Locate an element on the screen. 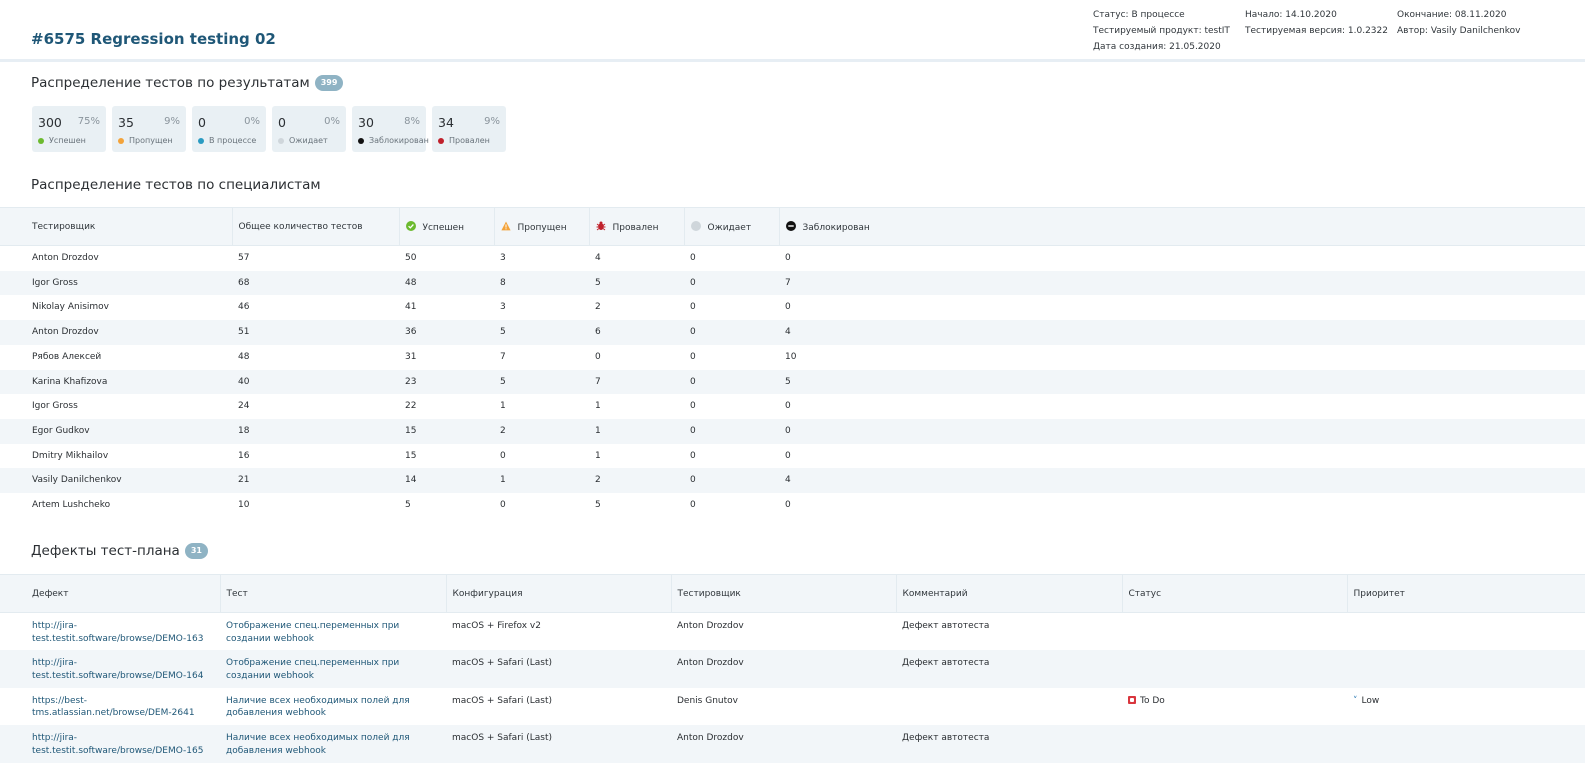  result-label: Провален is located at coordinates (464, 140).